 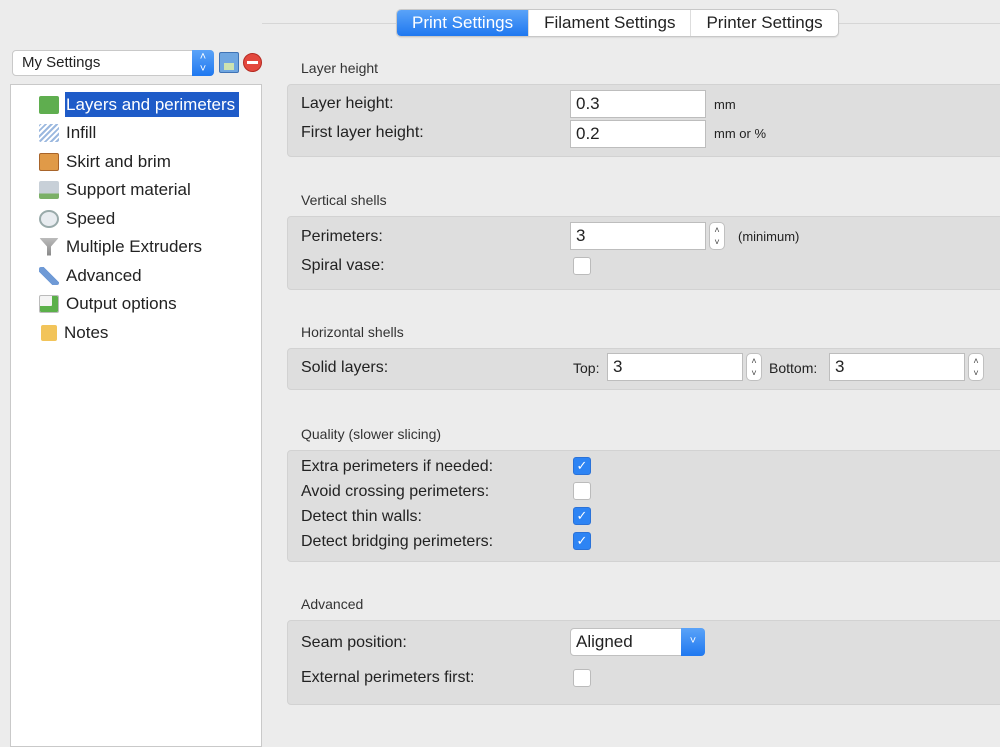 I want to click on external-perimeters-first-label: External perimeters first:, so click(x=388, y=677).